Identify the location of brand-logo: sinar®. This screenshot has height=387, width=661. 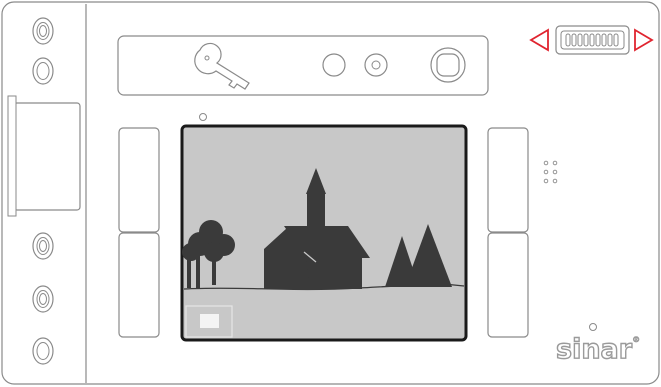
(598, 349).